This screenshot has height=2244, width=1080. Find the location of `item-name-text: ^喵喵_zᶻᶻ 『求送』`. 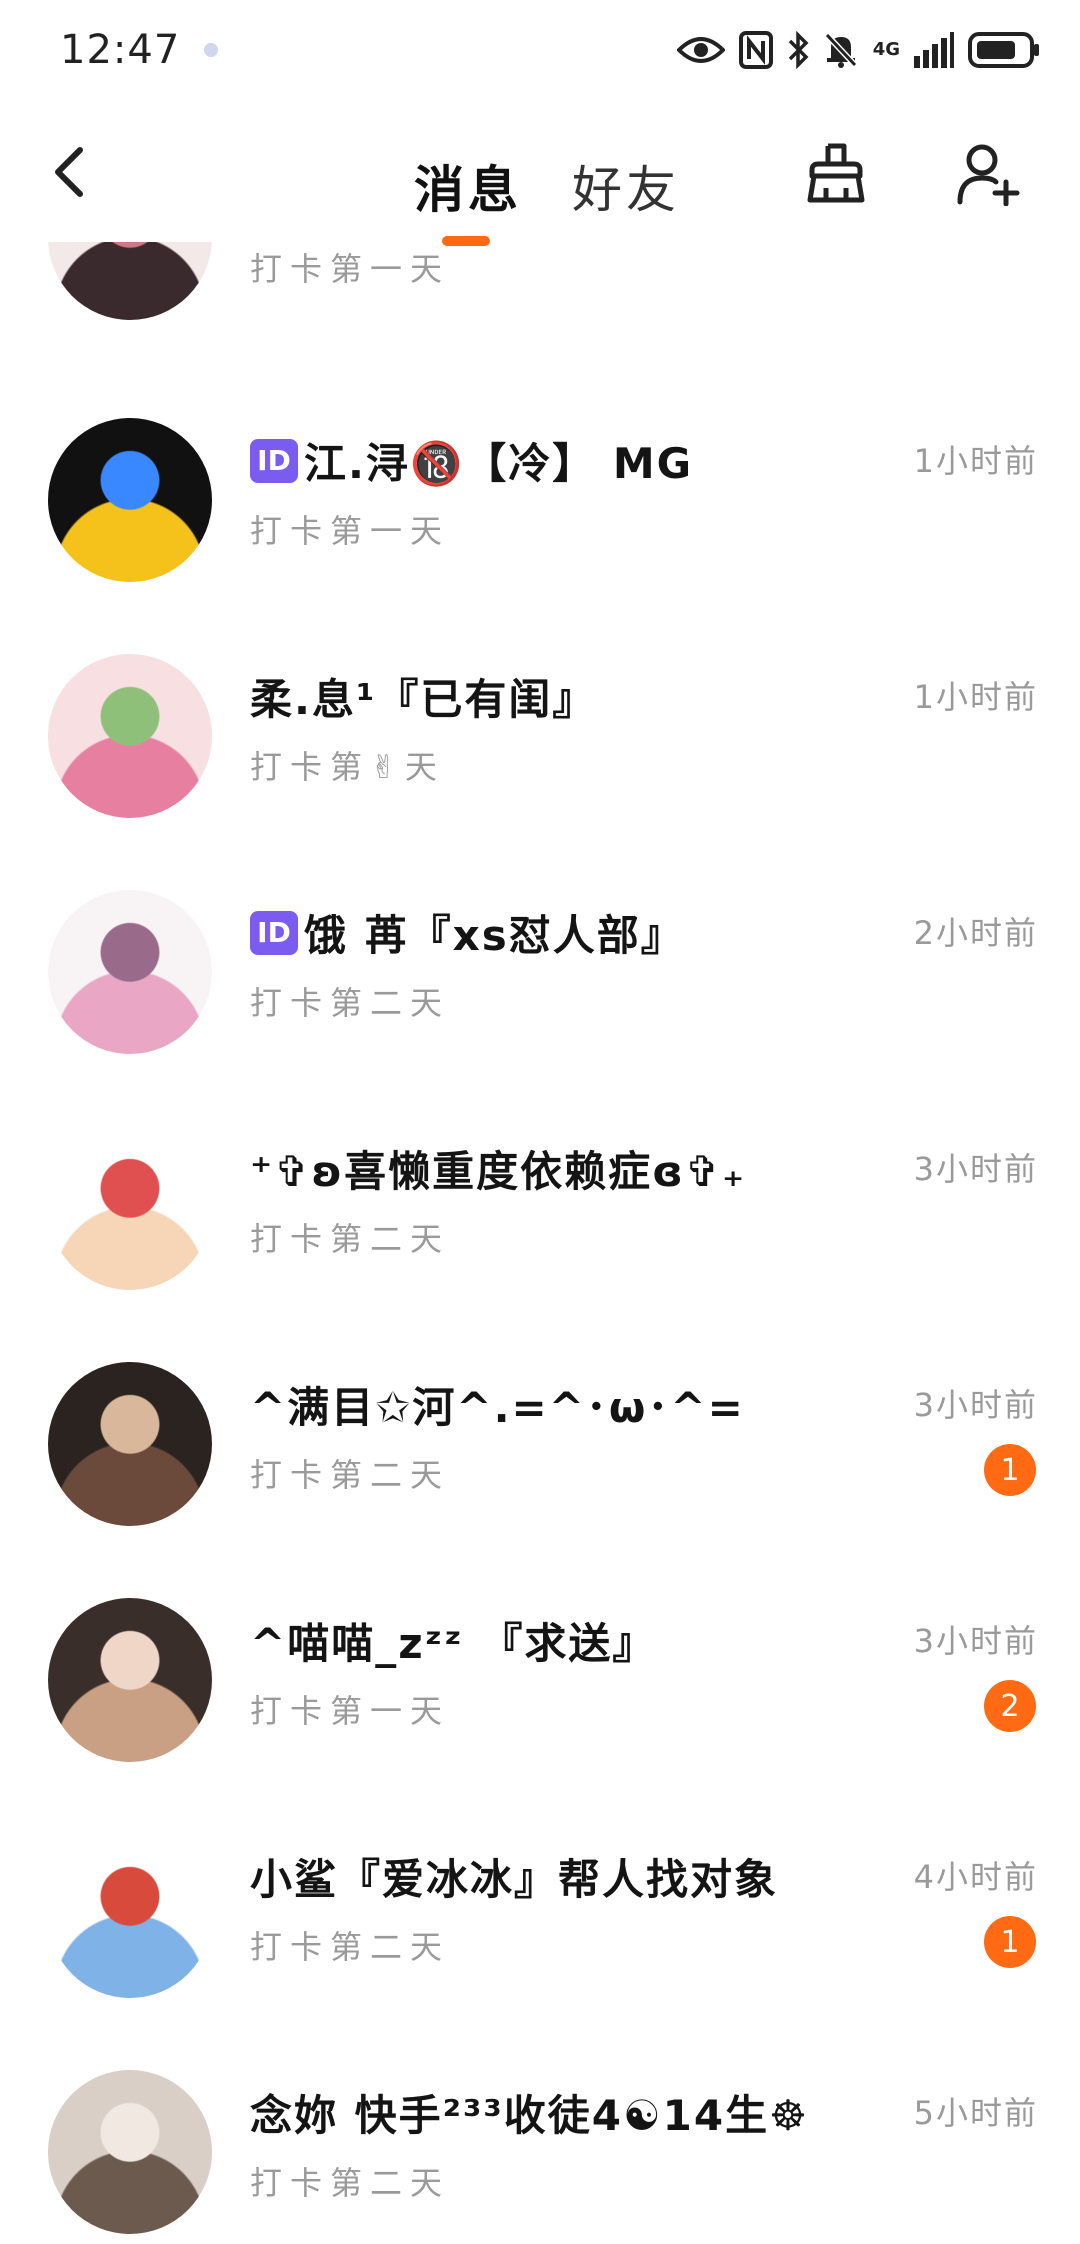

item-name-text: ^喵喵_zᶻᶻ 『求送』 is located at coordinates (453, 1643).